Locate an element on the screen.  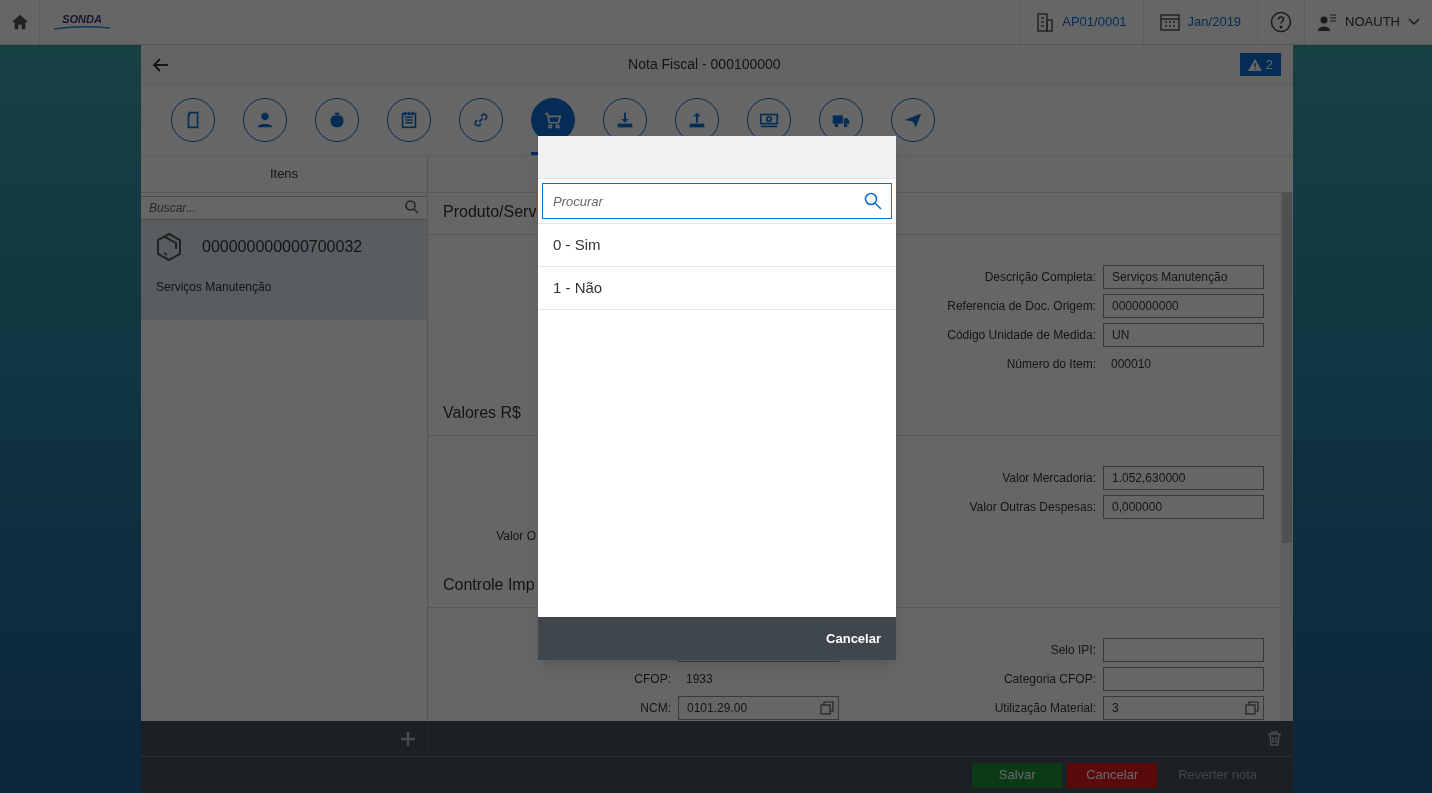
scrollbar is located at coordinates (1286, 457).